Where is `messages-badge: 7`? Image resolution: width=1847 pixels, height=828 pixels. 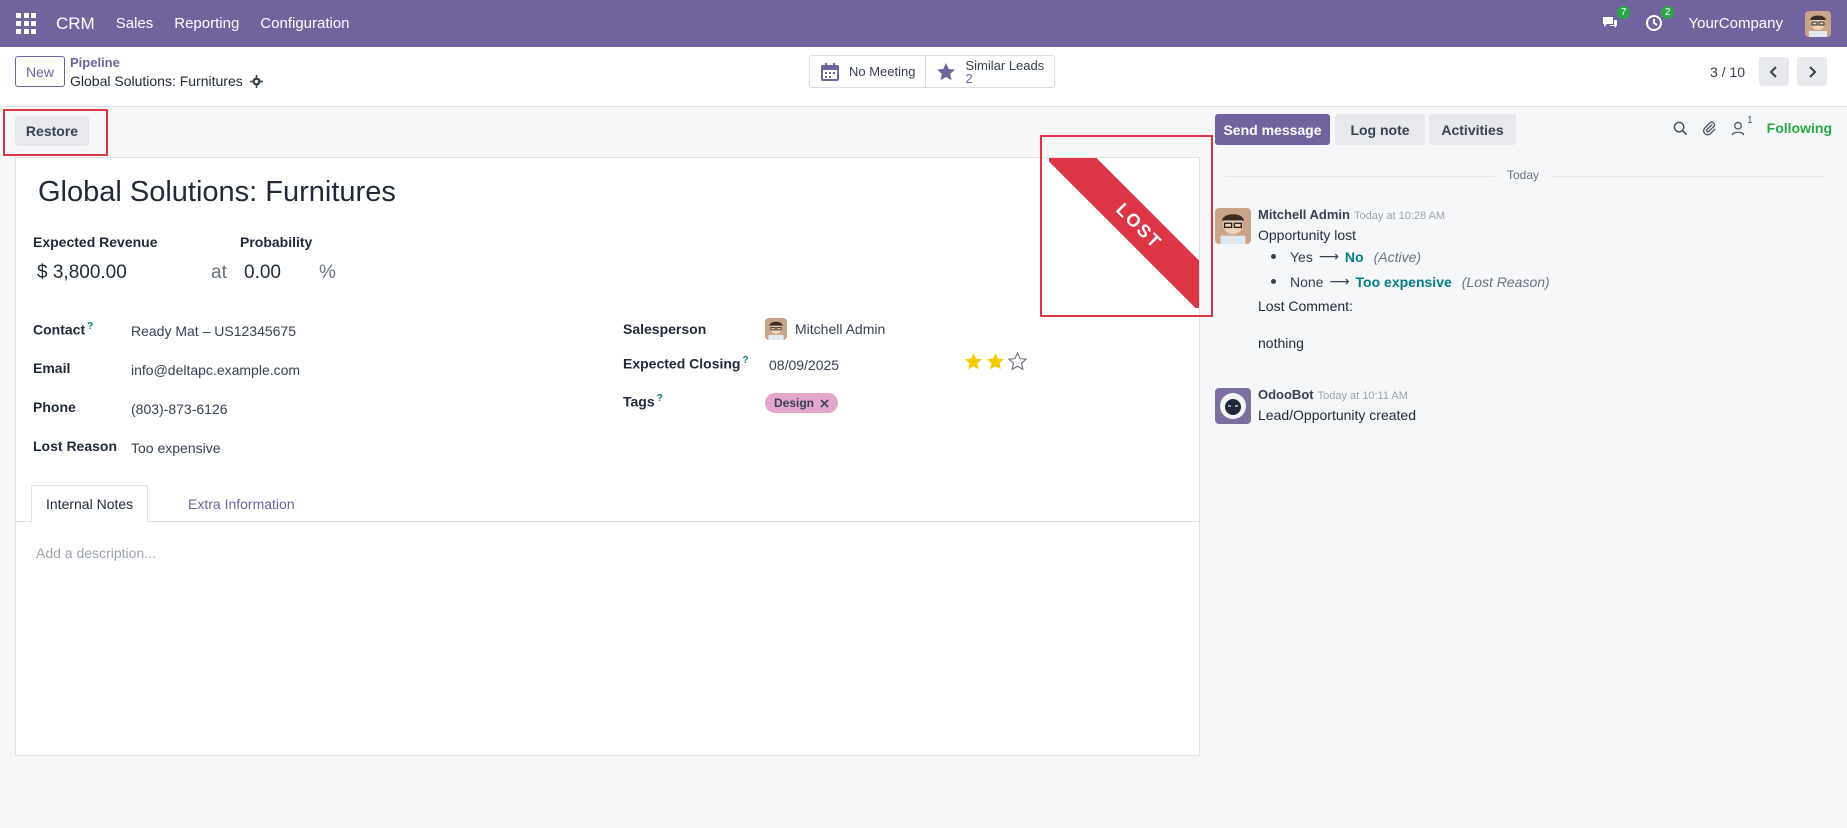 messages-badge: 7 is located at coordinates (1623, 12).